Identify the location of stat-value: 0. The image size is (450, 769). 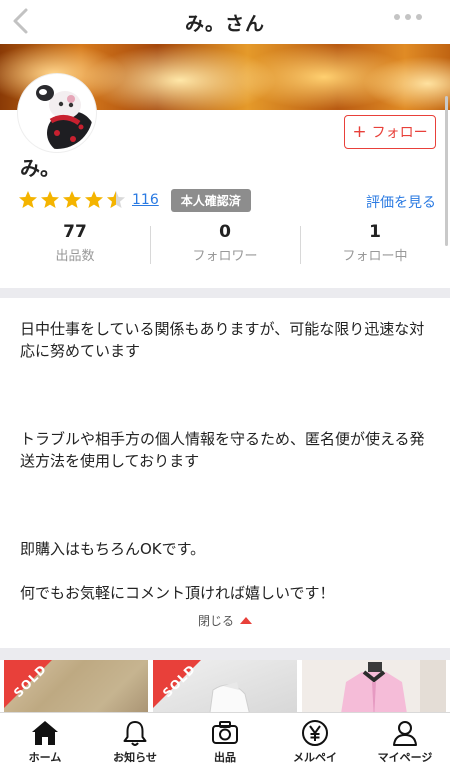
(225, 232).